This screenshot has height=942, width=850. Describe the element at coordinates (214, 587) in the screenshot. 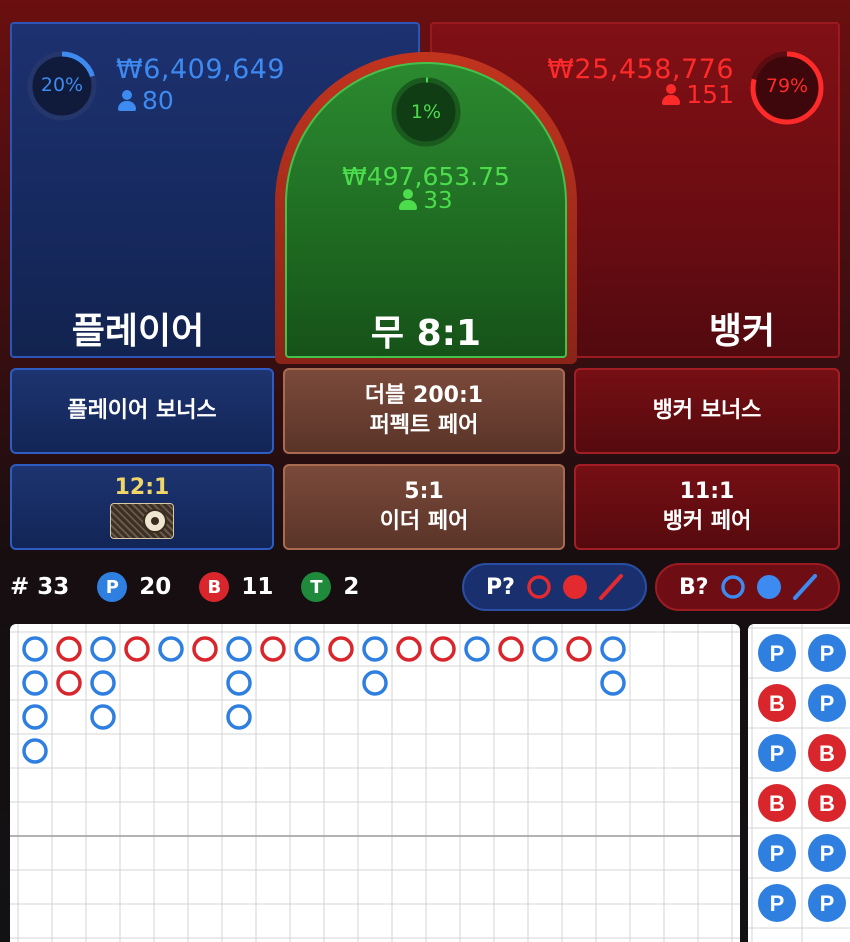

I see `banker-chip-icon: B` at that location.